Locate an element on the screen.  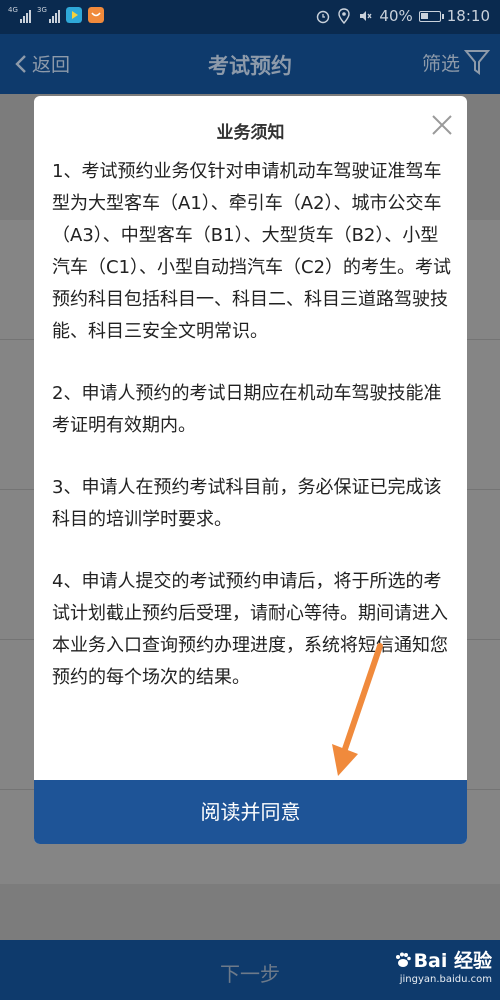
signal-icon: 4G is located at coordinates (19, 15).